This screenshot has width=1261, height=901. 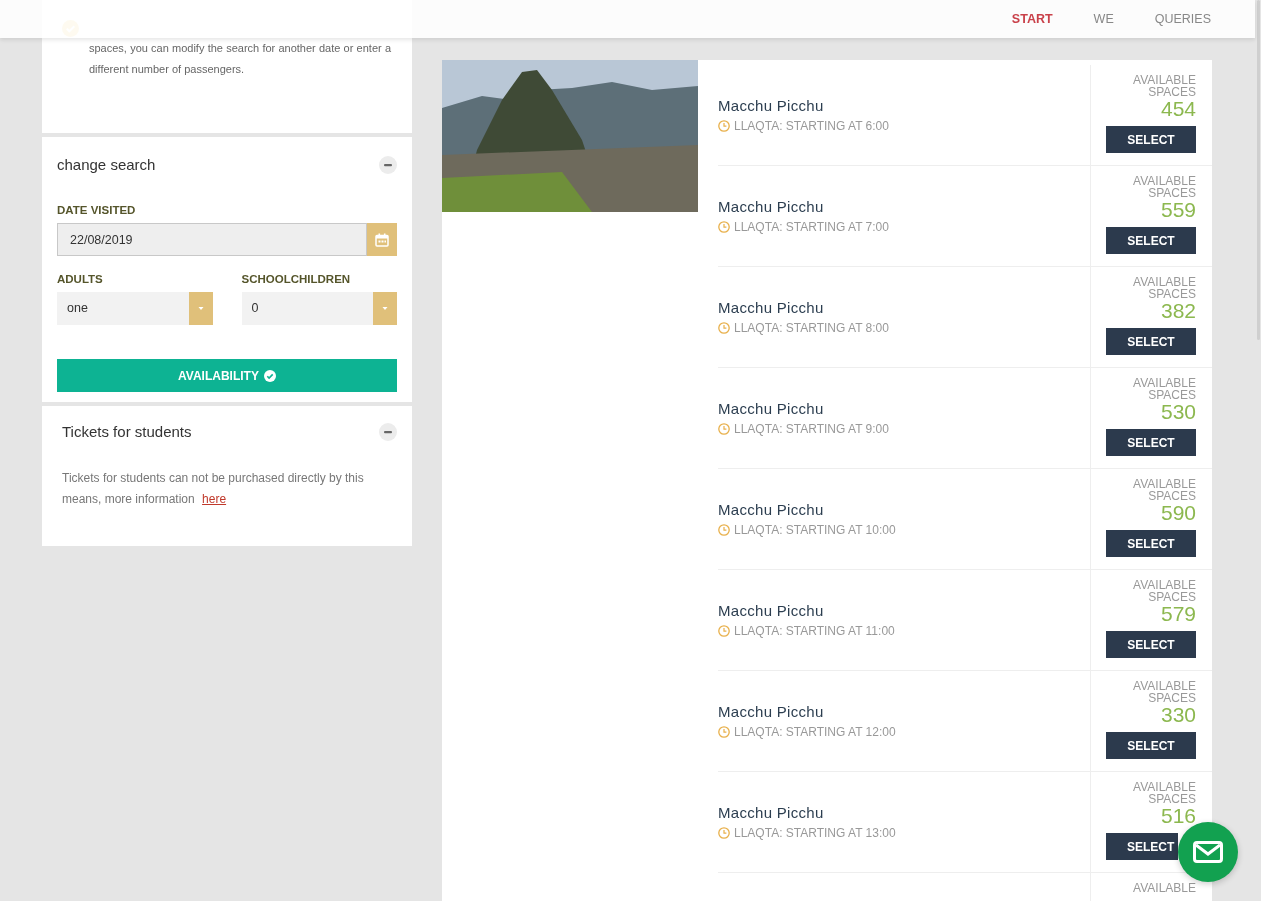 I want to click on tour-schedule: LLAQTA: STARTING AT 10:00, so click(x=815, y=530).